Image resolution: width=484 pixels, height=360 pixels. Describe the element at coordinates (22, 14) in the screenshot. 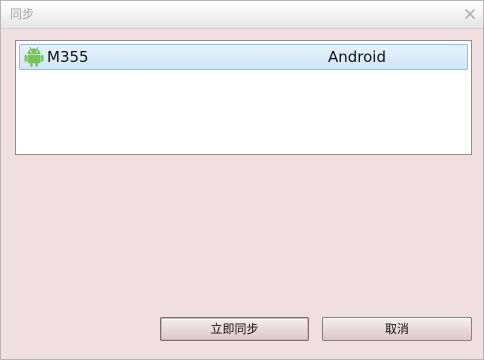

I see `dialog-title: 同步` at that location.